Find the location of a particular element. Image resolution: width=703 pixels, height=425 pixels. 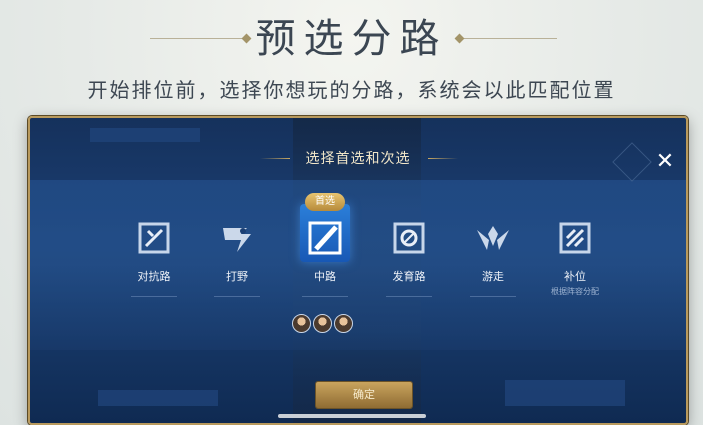

role-option-farm: 发育路 is located at coordinates (409, 257).